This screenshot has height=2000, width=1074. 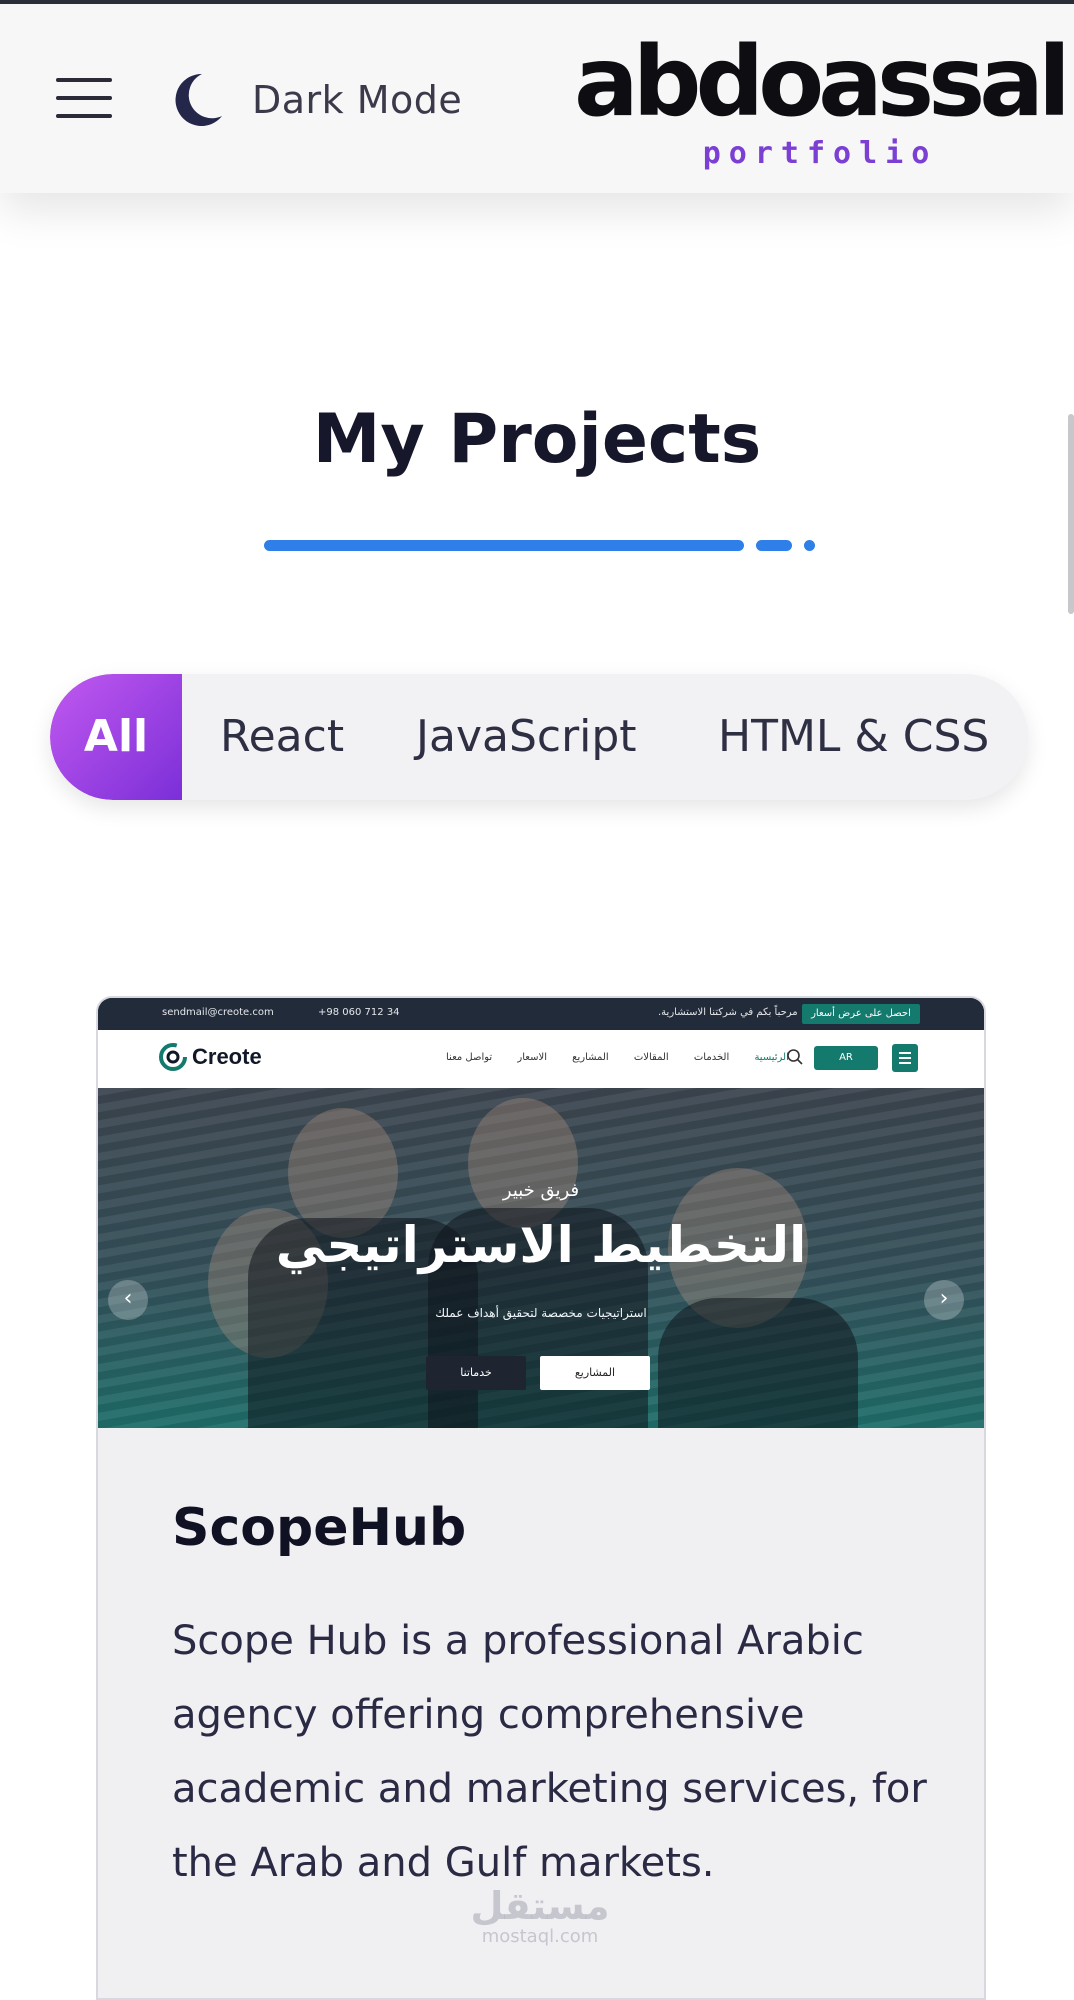 I want to click on hero-projects-button: المشاريع, so click(x=595, y=1373).